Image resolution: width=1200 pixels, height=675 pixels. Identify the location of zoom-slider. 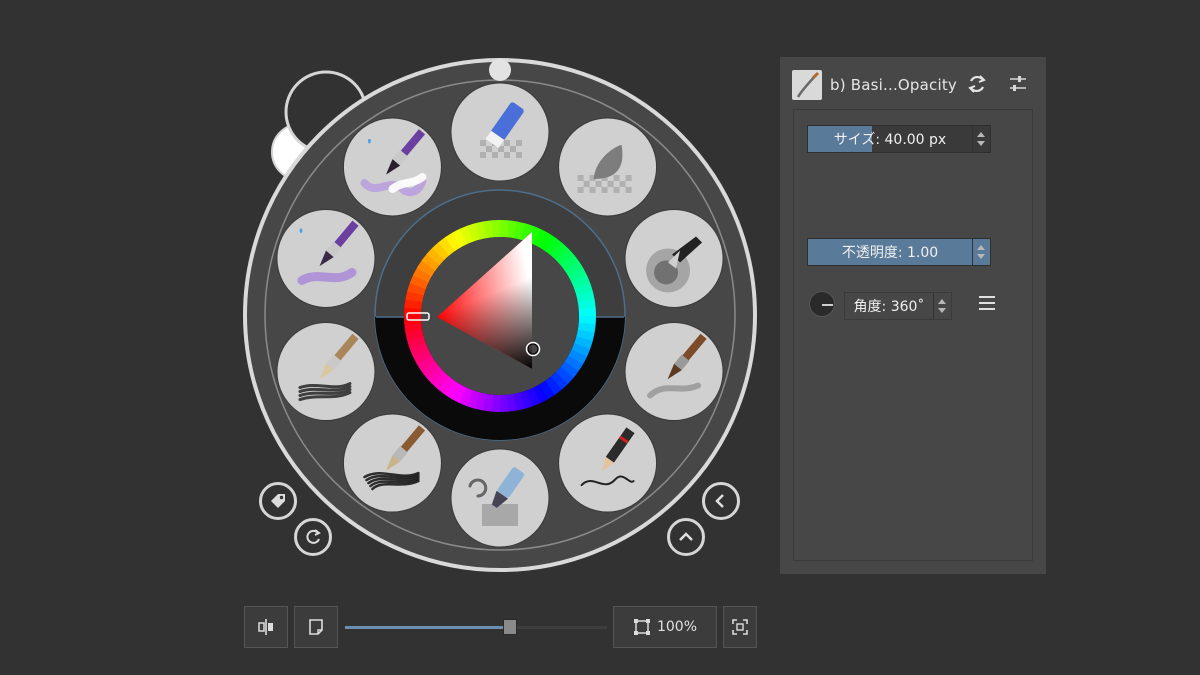
(476, 627).